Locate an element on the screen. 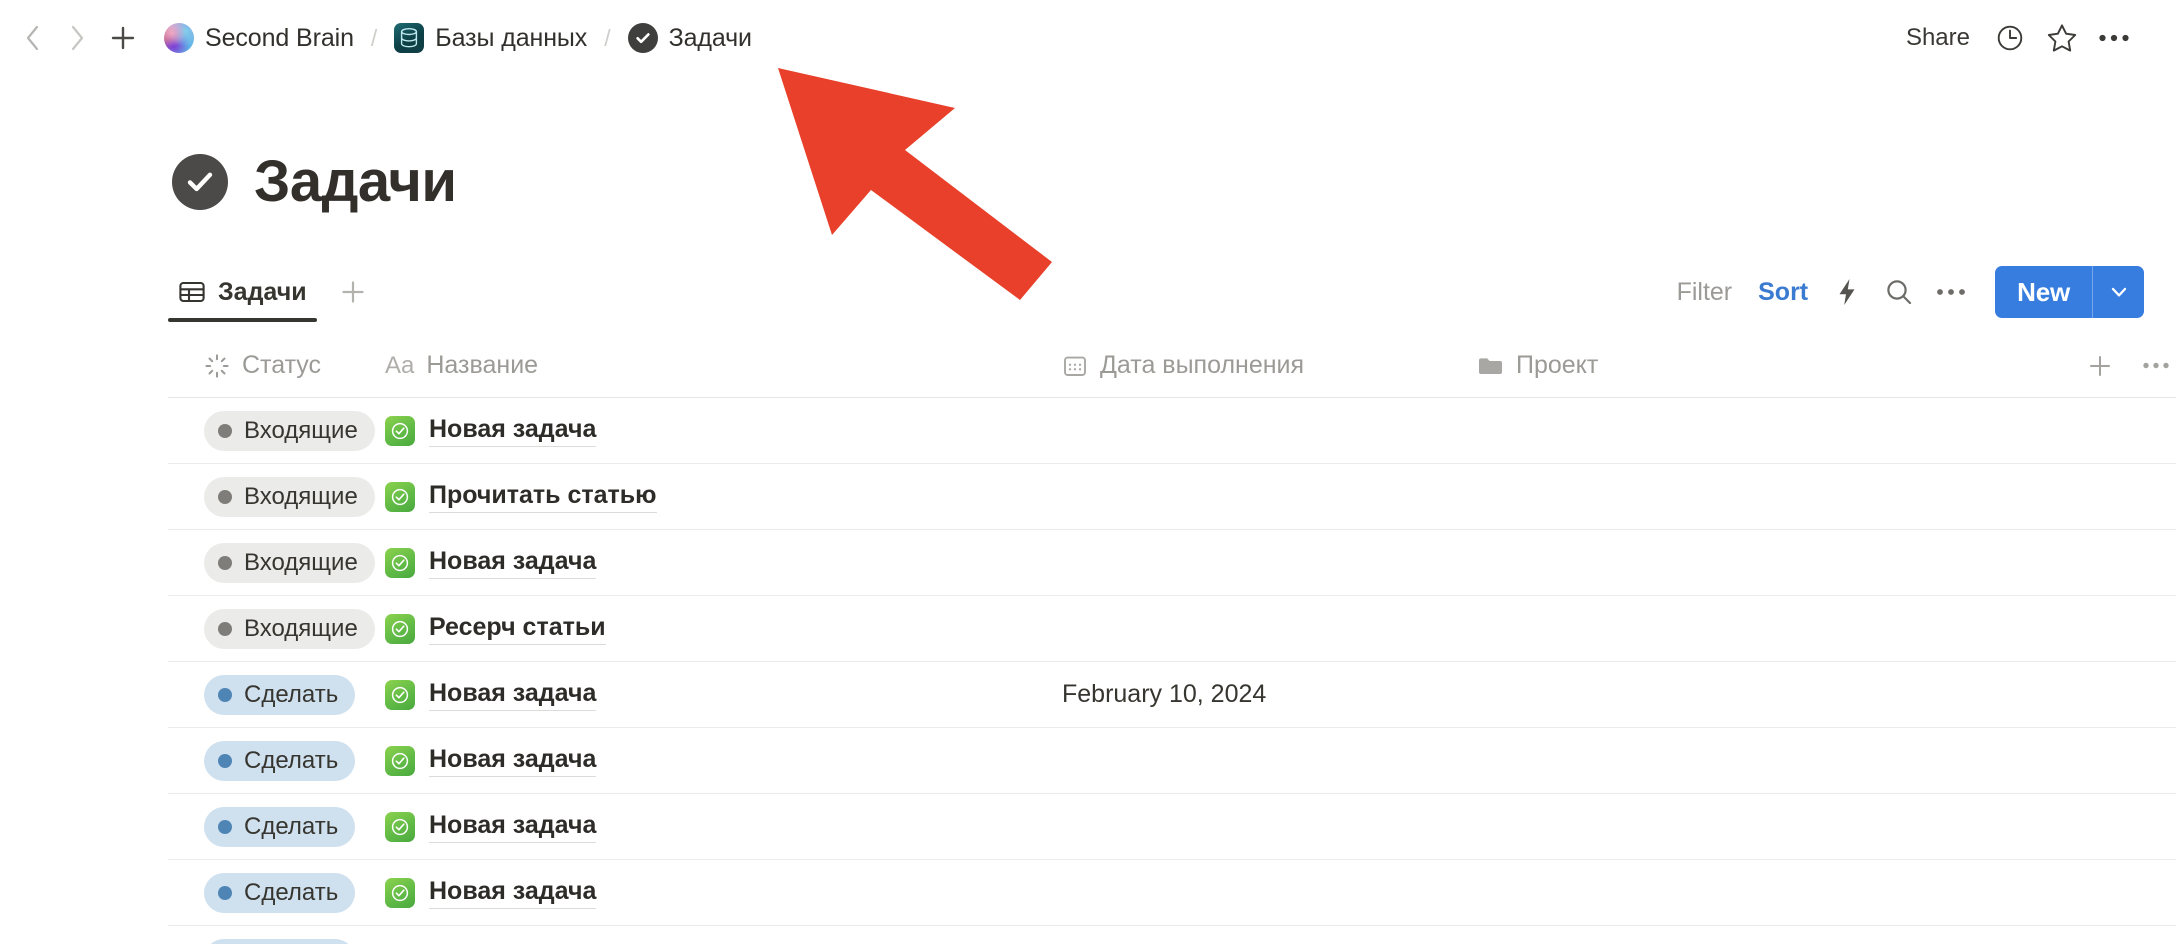  view-toolbar: Задачи Filter Sort New is located at coordinates (1156, 292).